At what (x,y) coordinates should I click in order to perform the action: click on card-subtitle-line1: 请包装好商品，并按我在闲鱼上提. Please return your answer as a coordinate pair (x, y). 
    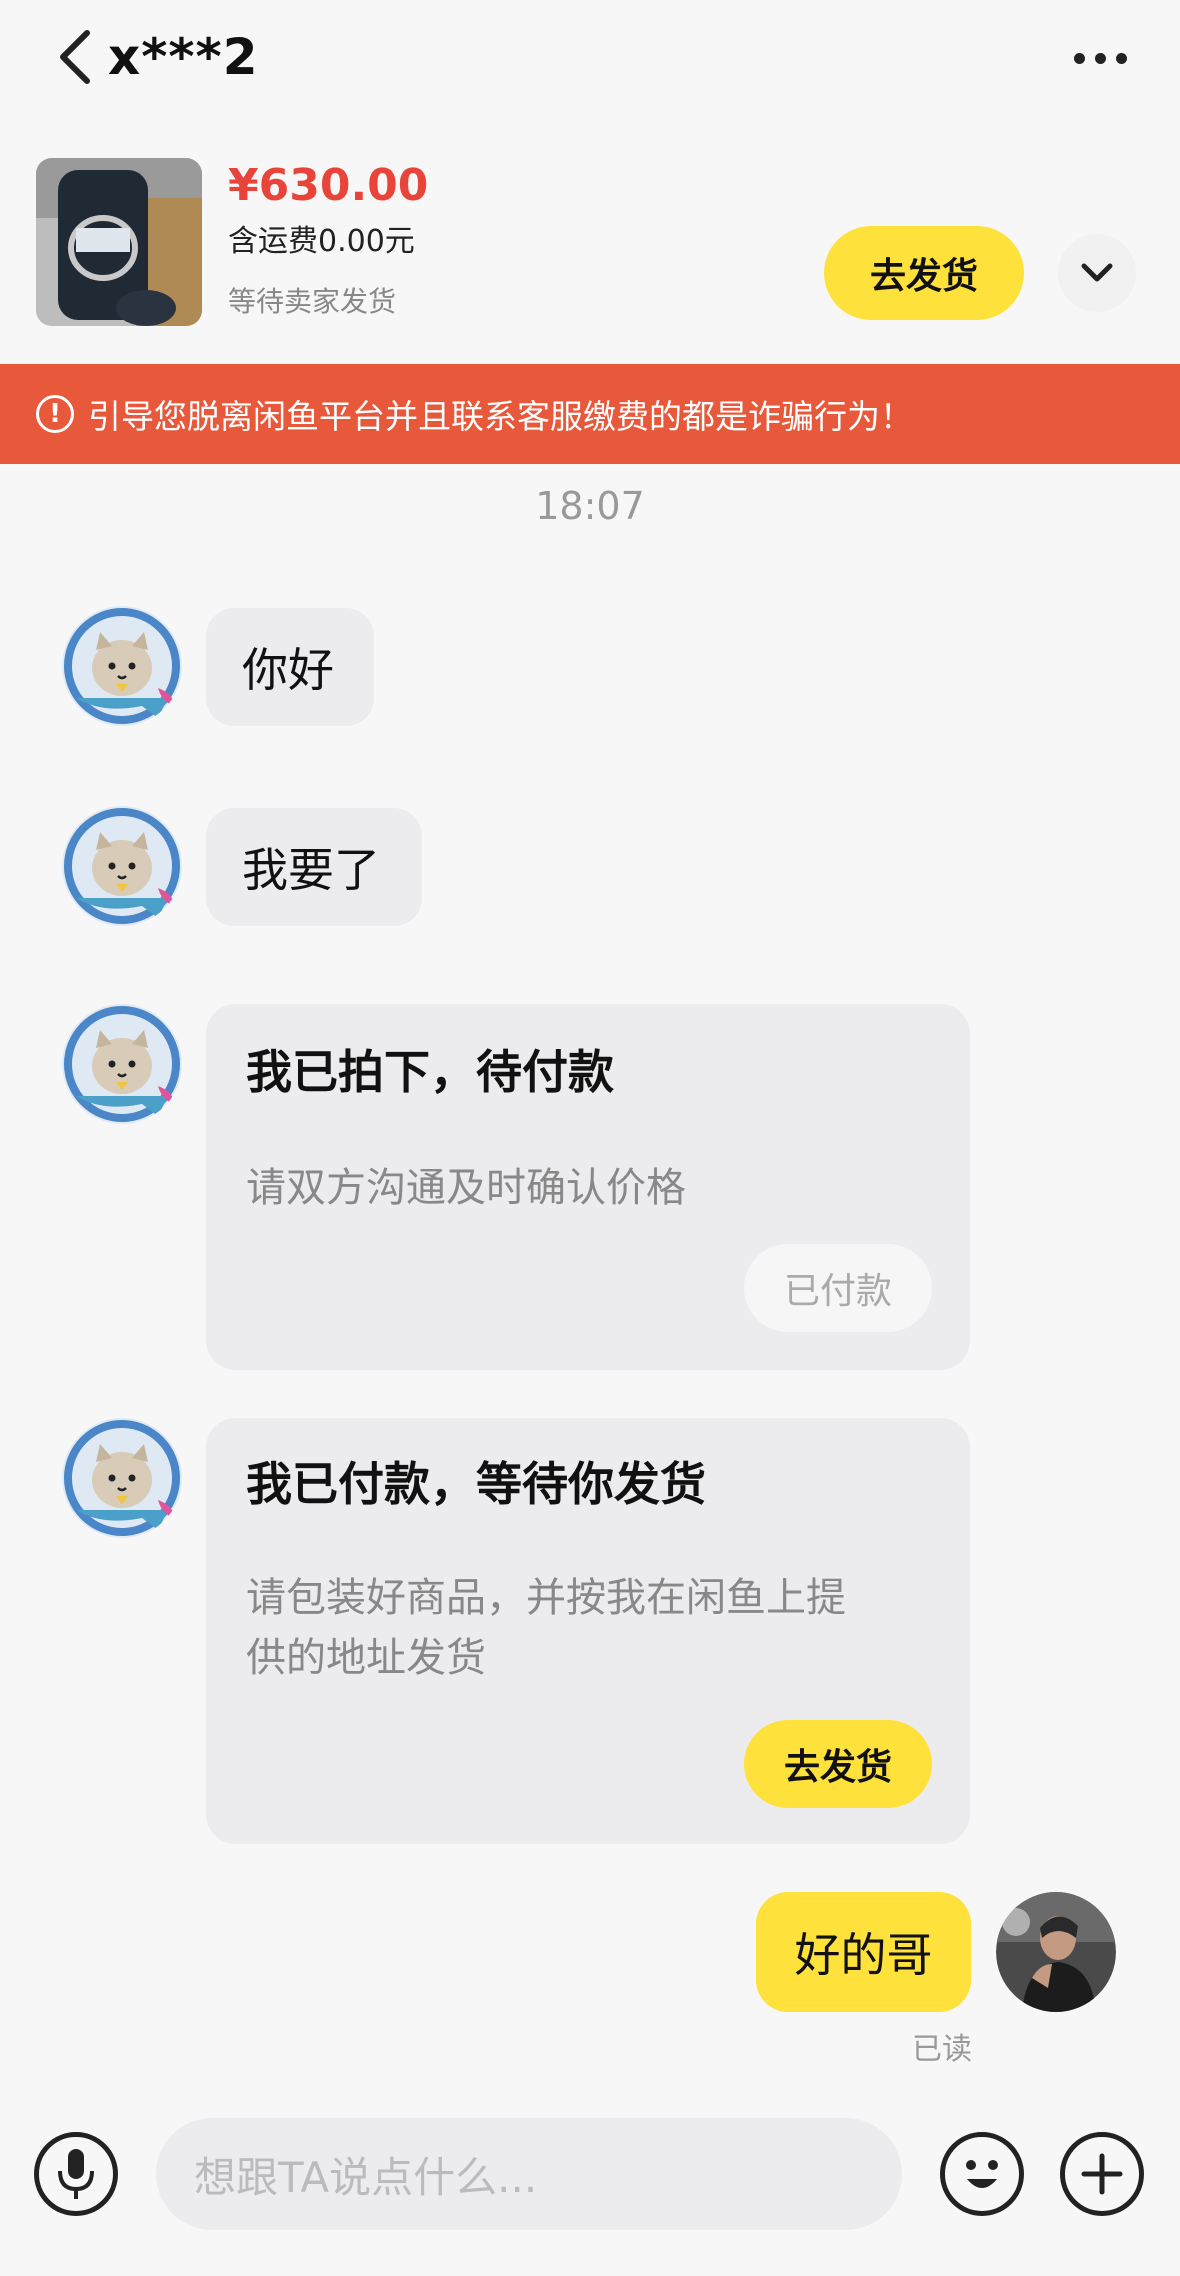
    Looking at the image, I should click on (546, 1598).